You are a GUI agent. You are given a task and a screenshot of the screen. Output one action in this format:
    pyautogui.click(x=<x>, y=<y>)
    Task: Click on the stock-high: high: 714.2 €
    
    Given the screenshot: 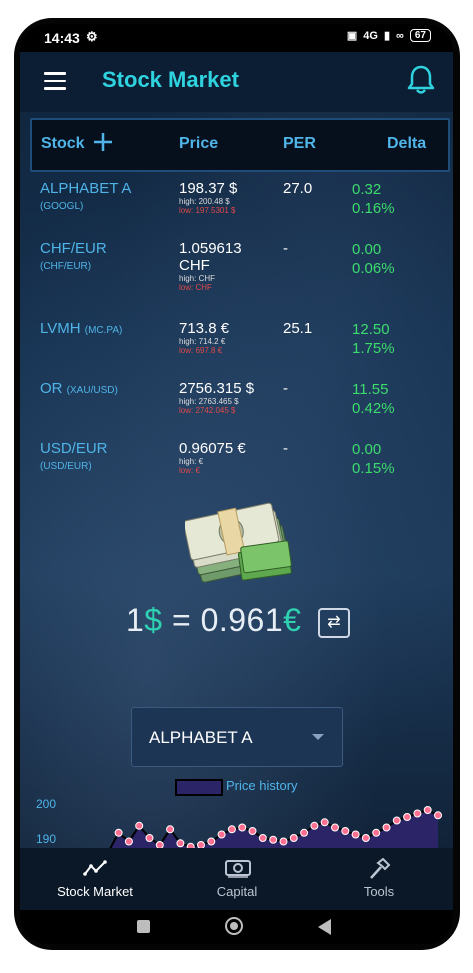 What is the action you would take?
    pyautogui.click(x=202, y=341)
    